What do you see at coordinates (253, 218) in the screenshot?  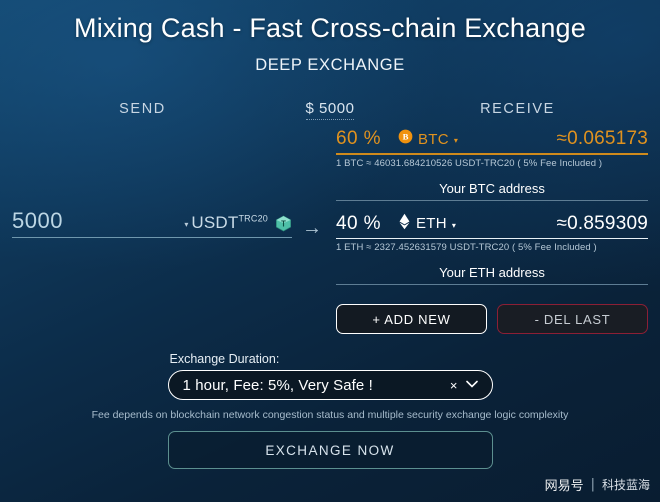 I see `send-token-network: TRC20` at bounding box center [253, 218].